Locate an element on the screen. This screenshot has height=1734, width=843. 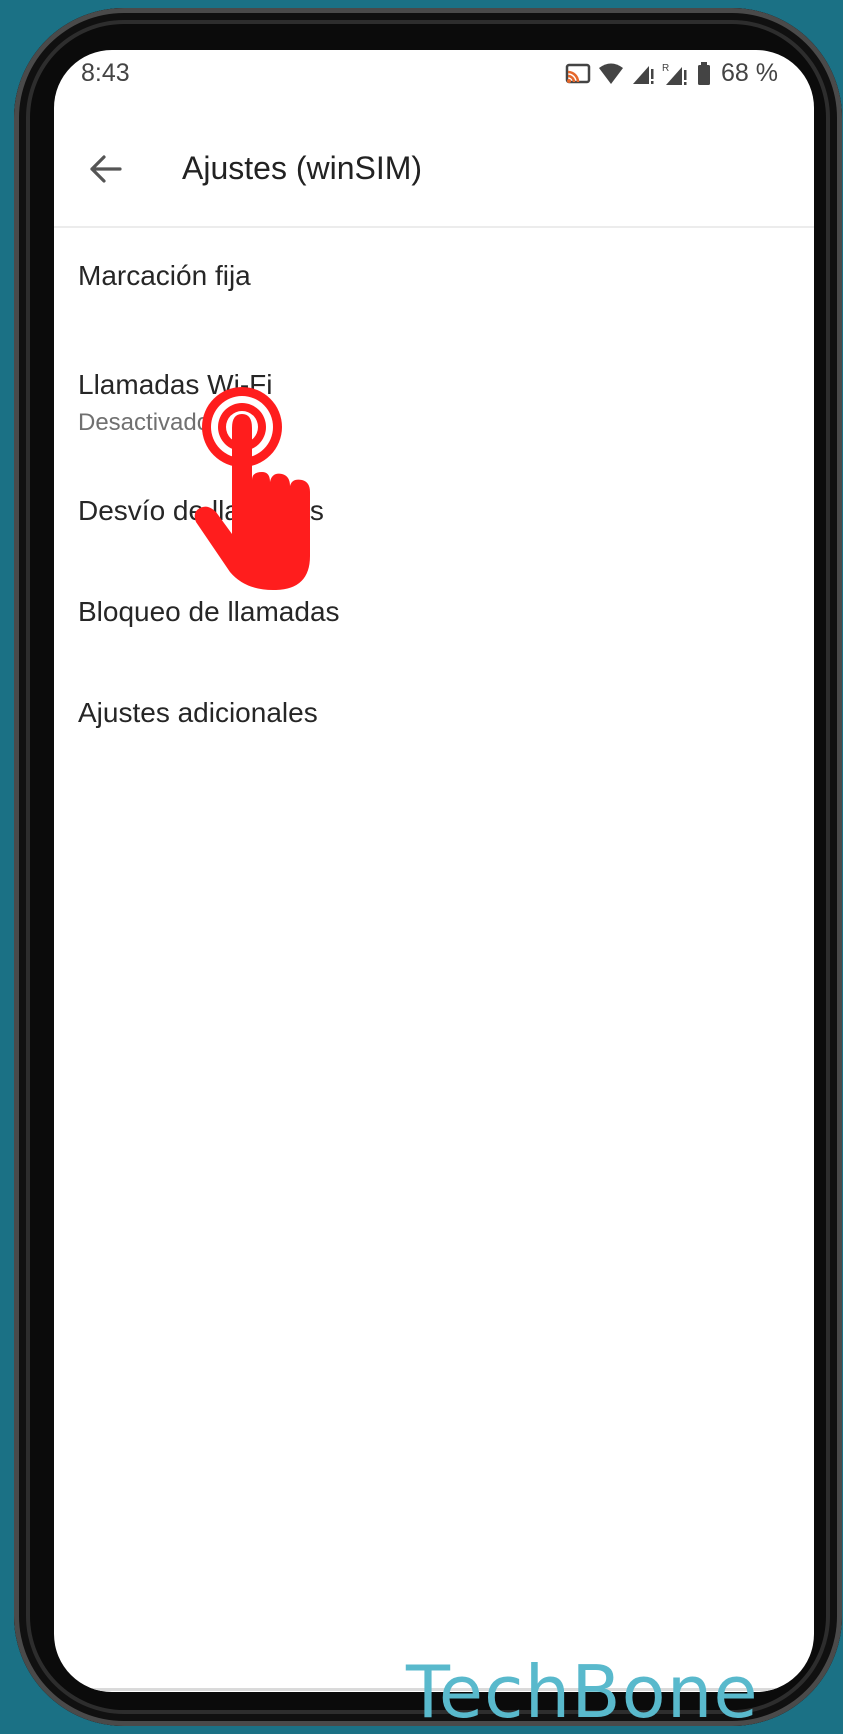
settings-item-wifi-calling: Llamadas Wi-Fi Desactivado is located at coordinates (434, 396).